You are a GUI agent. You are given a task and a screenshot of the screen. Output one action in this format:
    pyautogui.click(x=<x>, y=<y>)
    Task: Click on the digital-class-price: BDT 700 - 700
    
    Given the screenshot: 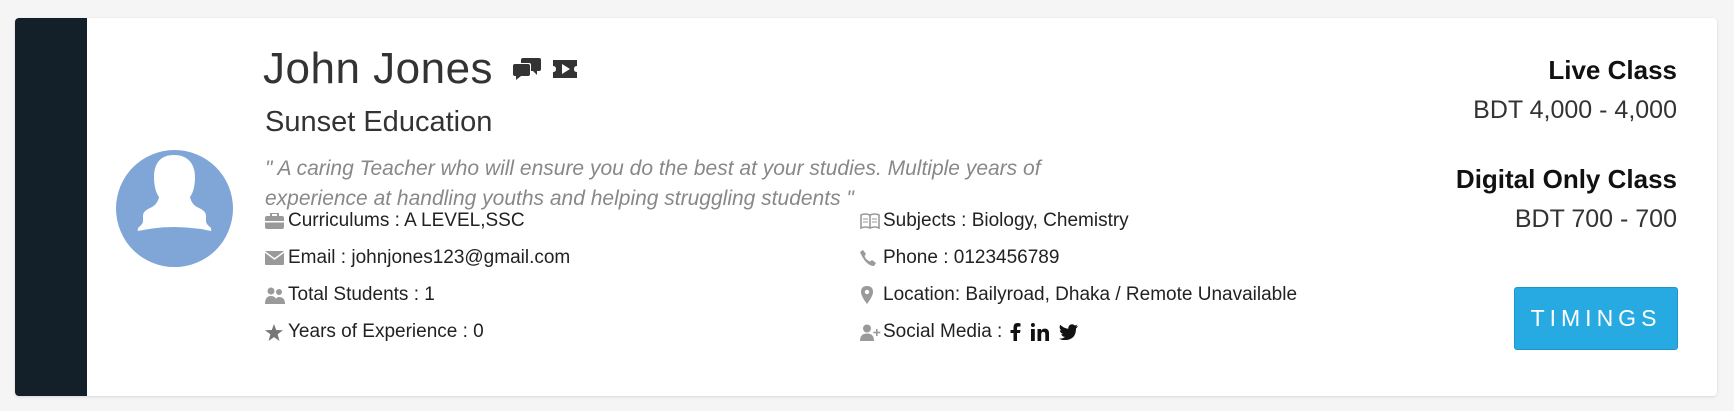 What is the action you would take?
    pyautogui.click(x=1595, y=219)
    